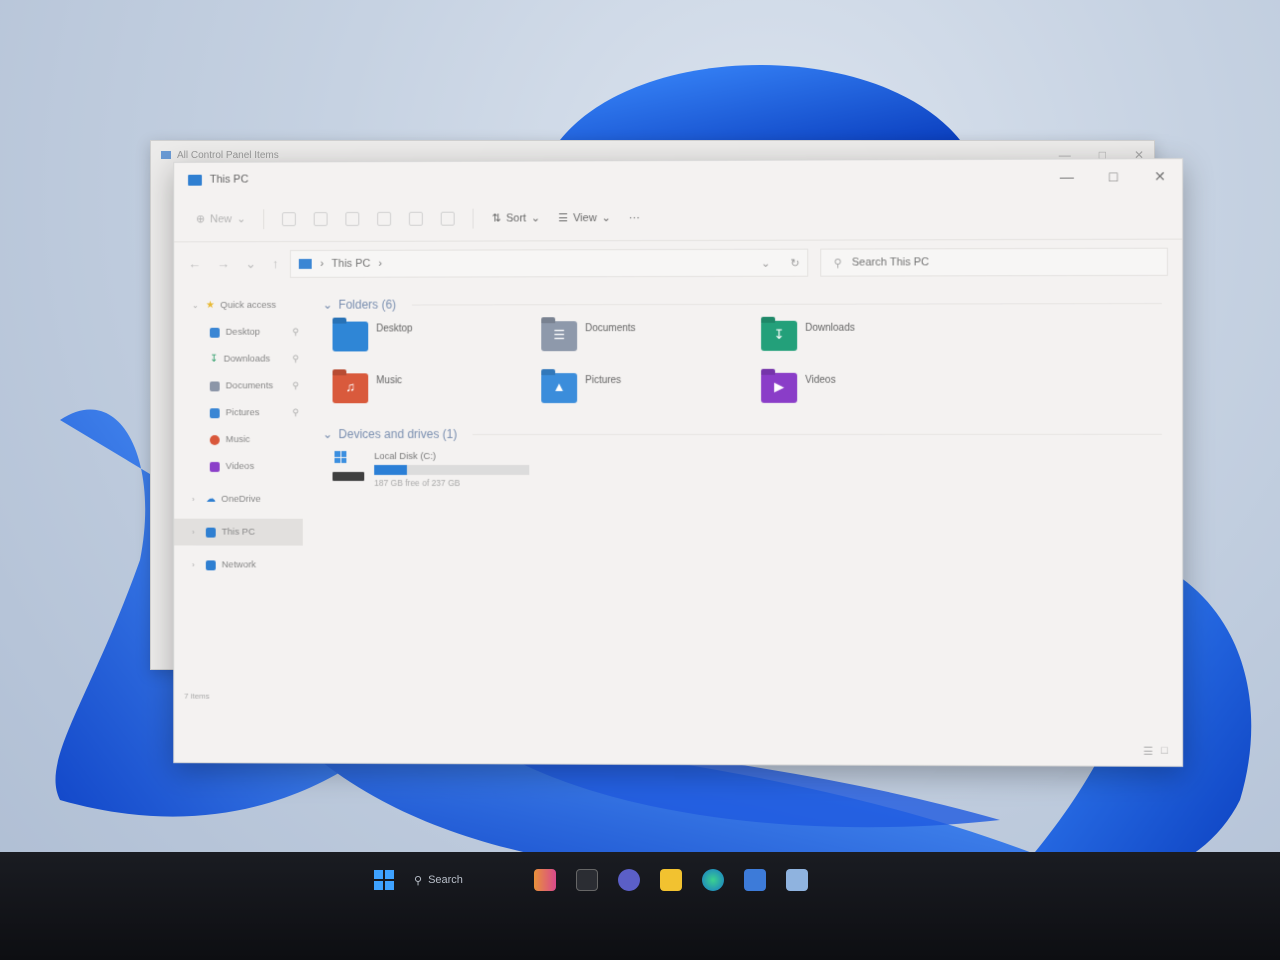  I want to click on sidebar-item-quick-access: ⌄ ★ Quick access, so click(238, 305).